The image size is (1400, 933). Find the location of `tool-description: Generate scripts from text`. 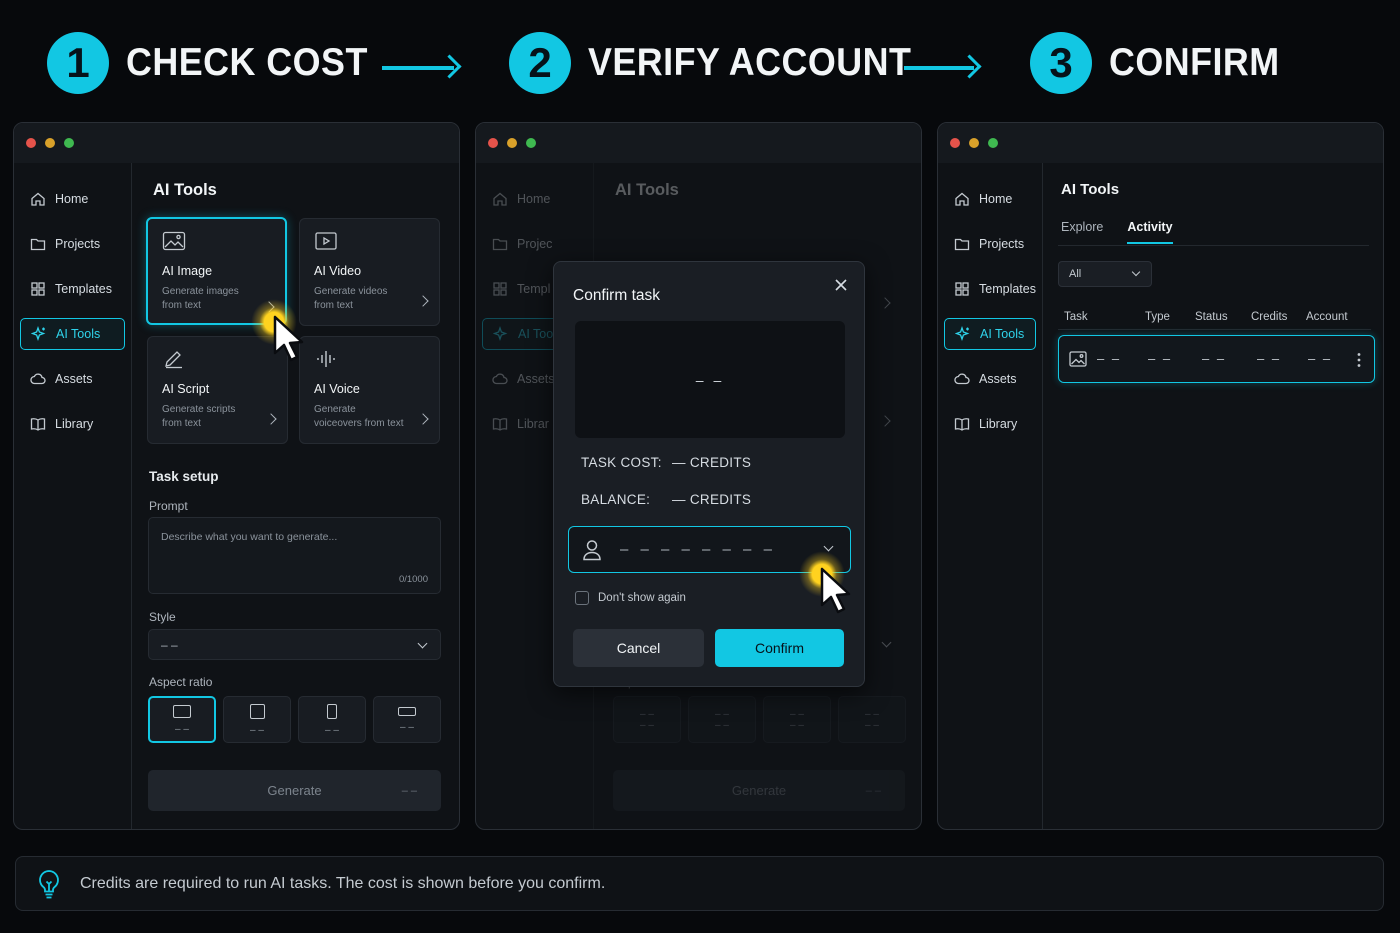

tool-description: Generate scripts from text is located at coordinates (199, 416).